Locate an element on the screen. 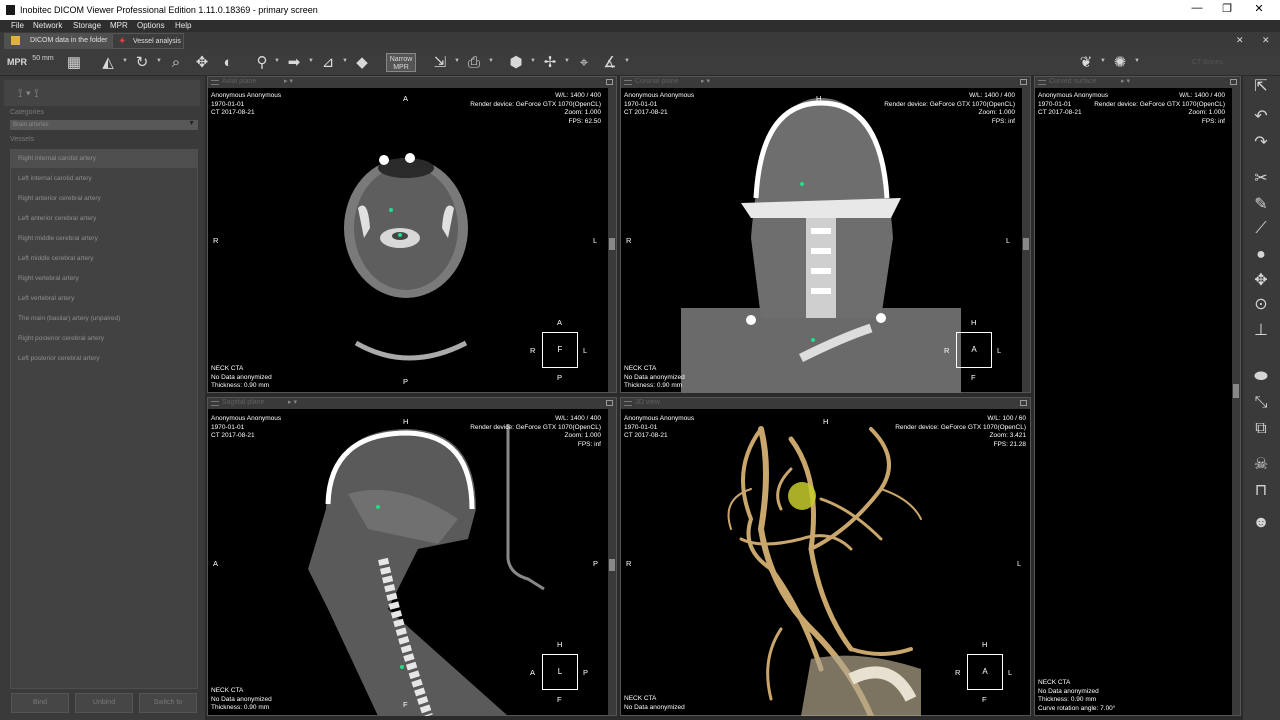 The image size is (1280, 720). brain-icon: ❦ is located at coordinates (1086, 62).